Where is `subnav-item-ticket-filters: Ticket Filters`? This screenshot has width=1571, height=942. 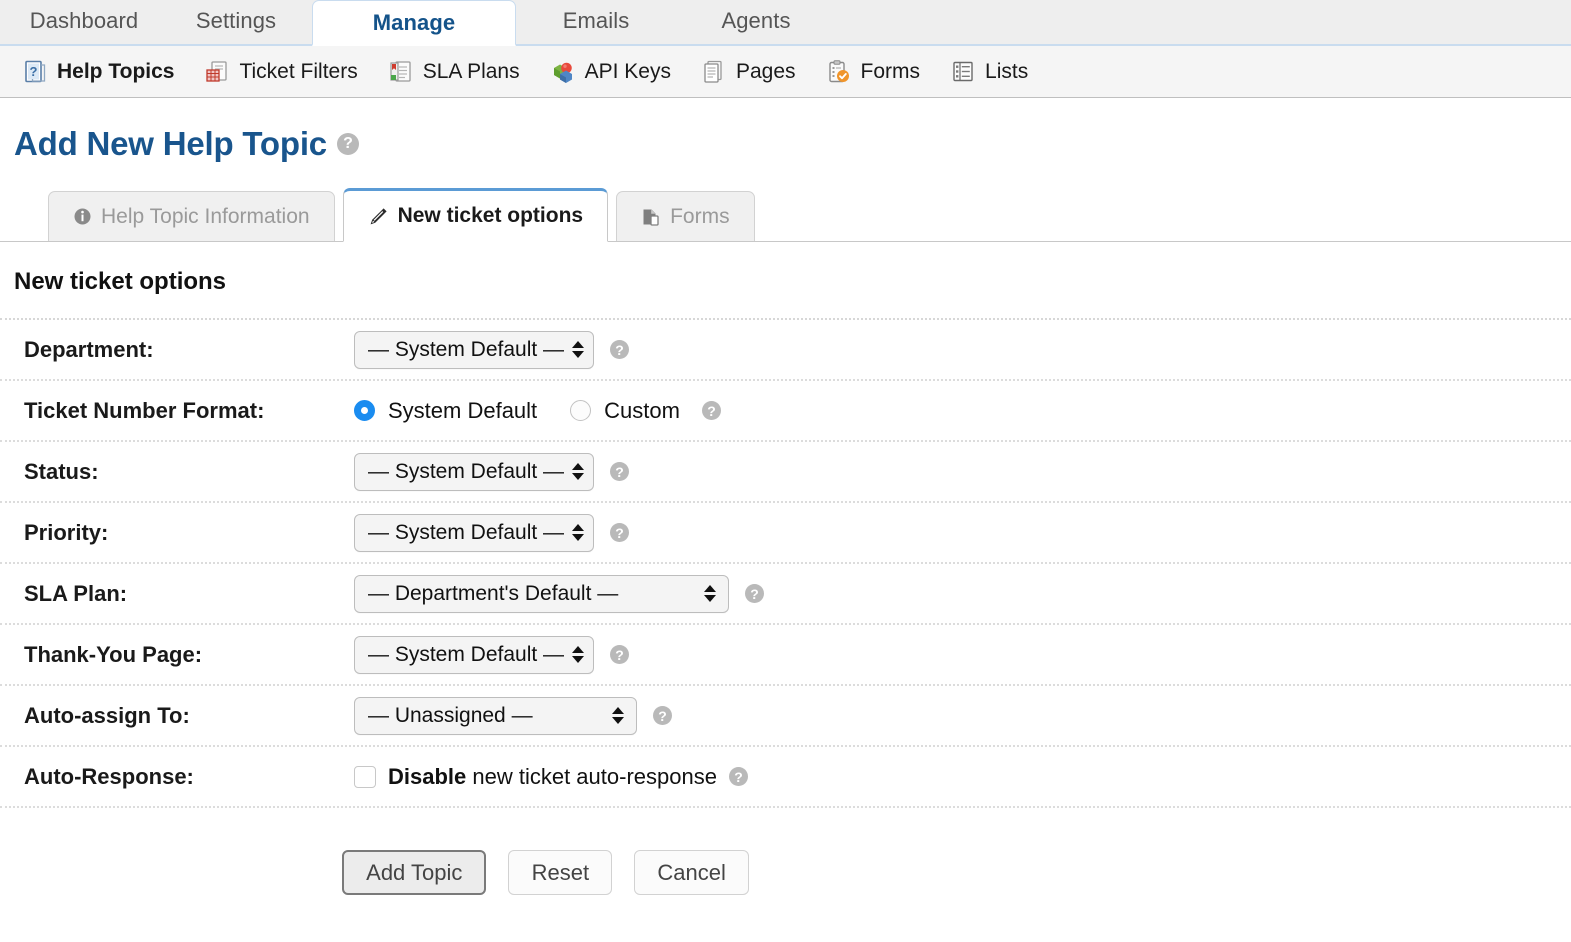 subnav-item-ticket-filters: Ticket Filters is located at coordinates (281, 72).